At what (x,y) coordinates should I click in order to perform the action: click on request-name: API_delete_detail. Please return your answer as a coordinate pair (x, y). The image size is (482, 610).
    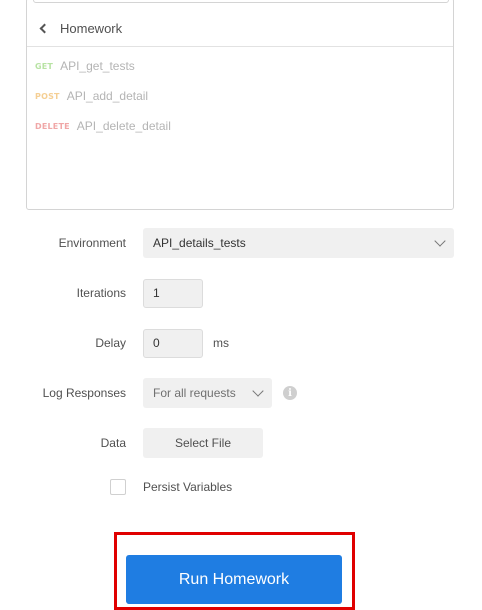
    Looking at the image, I should click on (123, 126).